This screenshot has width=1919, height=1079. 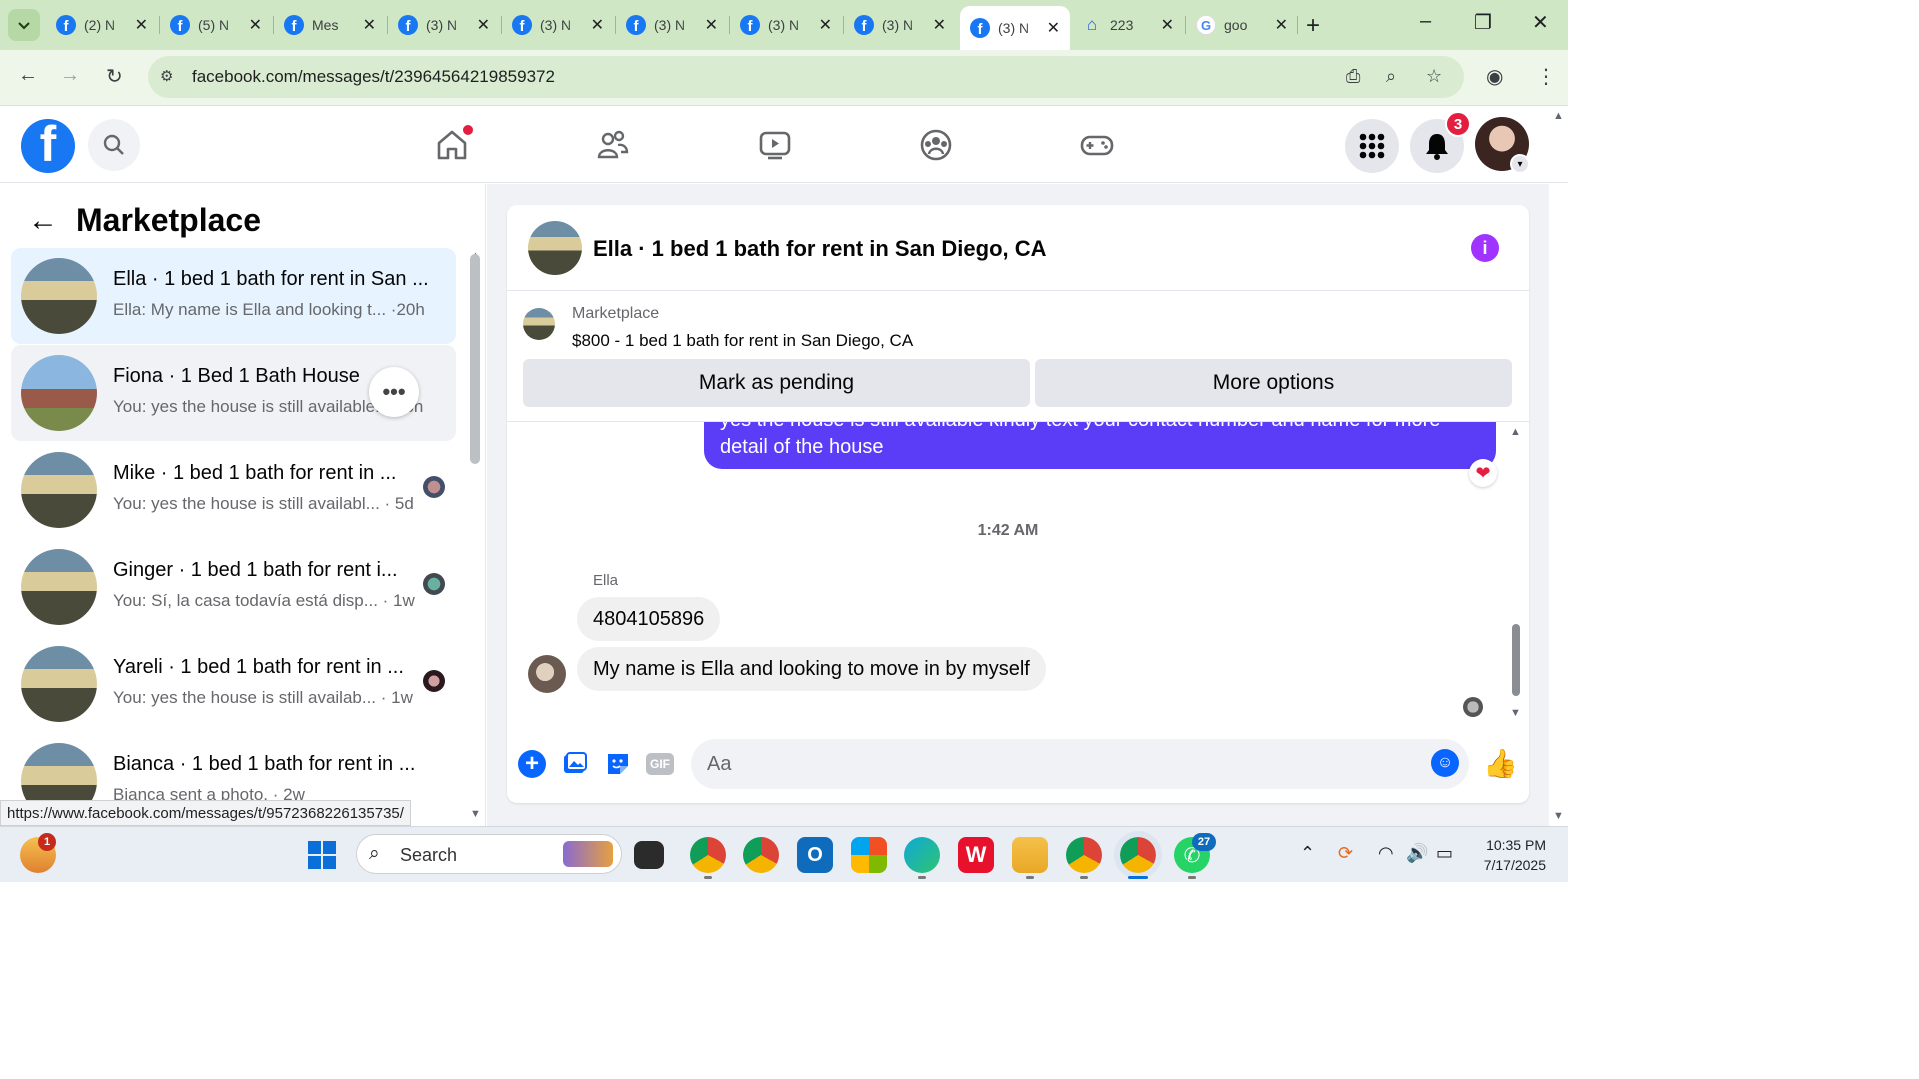 I want to click on system-clock: 10:35 PM 7/17/2025, so click(x=1510, y=855).